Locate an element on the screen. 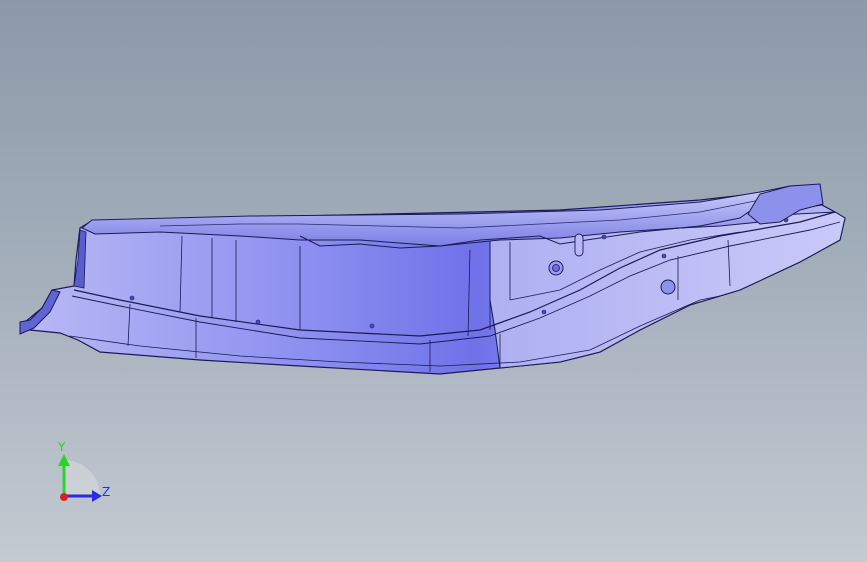 The width and height of the screenshot is (867, 562). triad-y-arrow is located at coordinates (64, 460).